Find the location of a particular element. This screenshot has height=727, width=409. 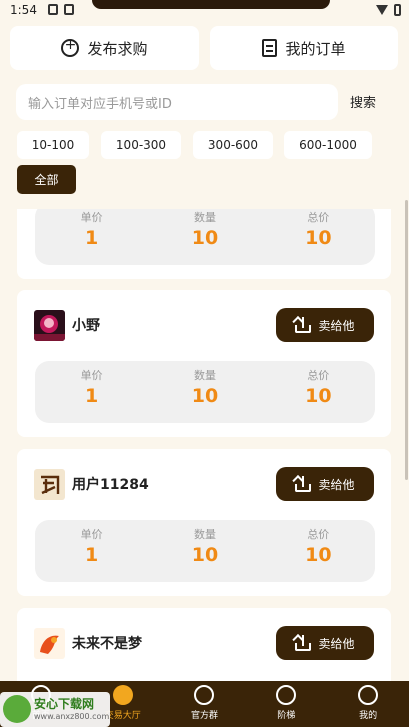

tab-profile: 我的 is located at coordinates (368, 704).